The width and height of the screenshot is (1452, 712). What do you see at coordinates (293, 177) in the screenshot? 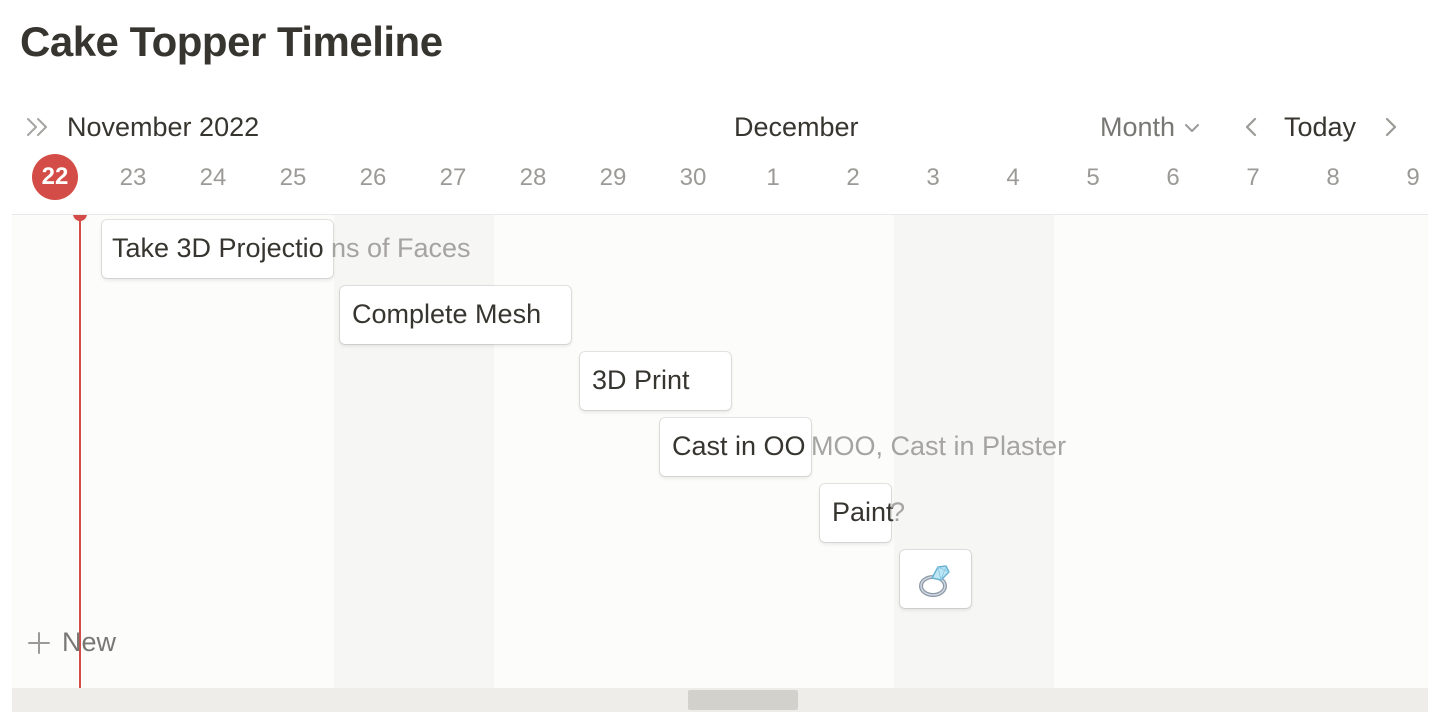
I see `day-label: 25` at bounding box center [293, 177].